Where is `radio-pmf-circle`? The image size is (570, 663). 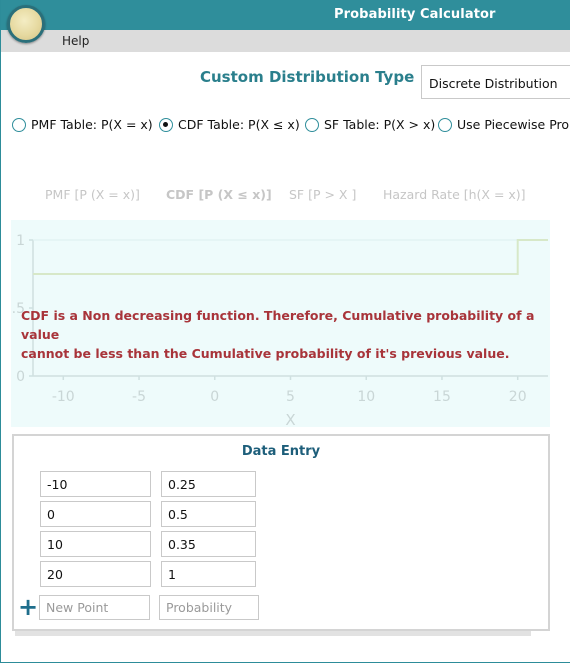
radio-pmf-circle is located at coordinates (19, 125).